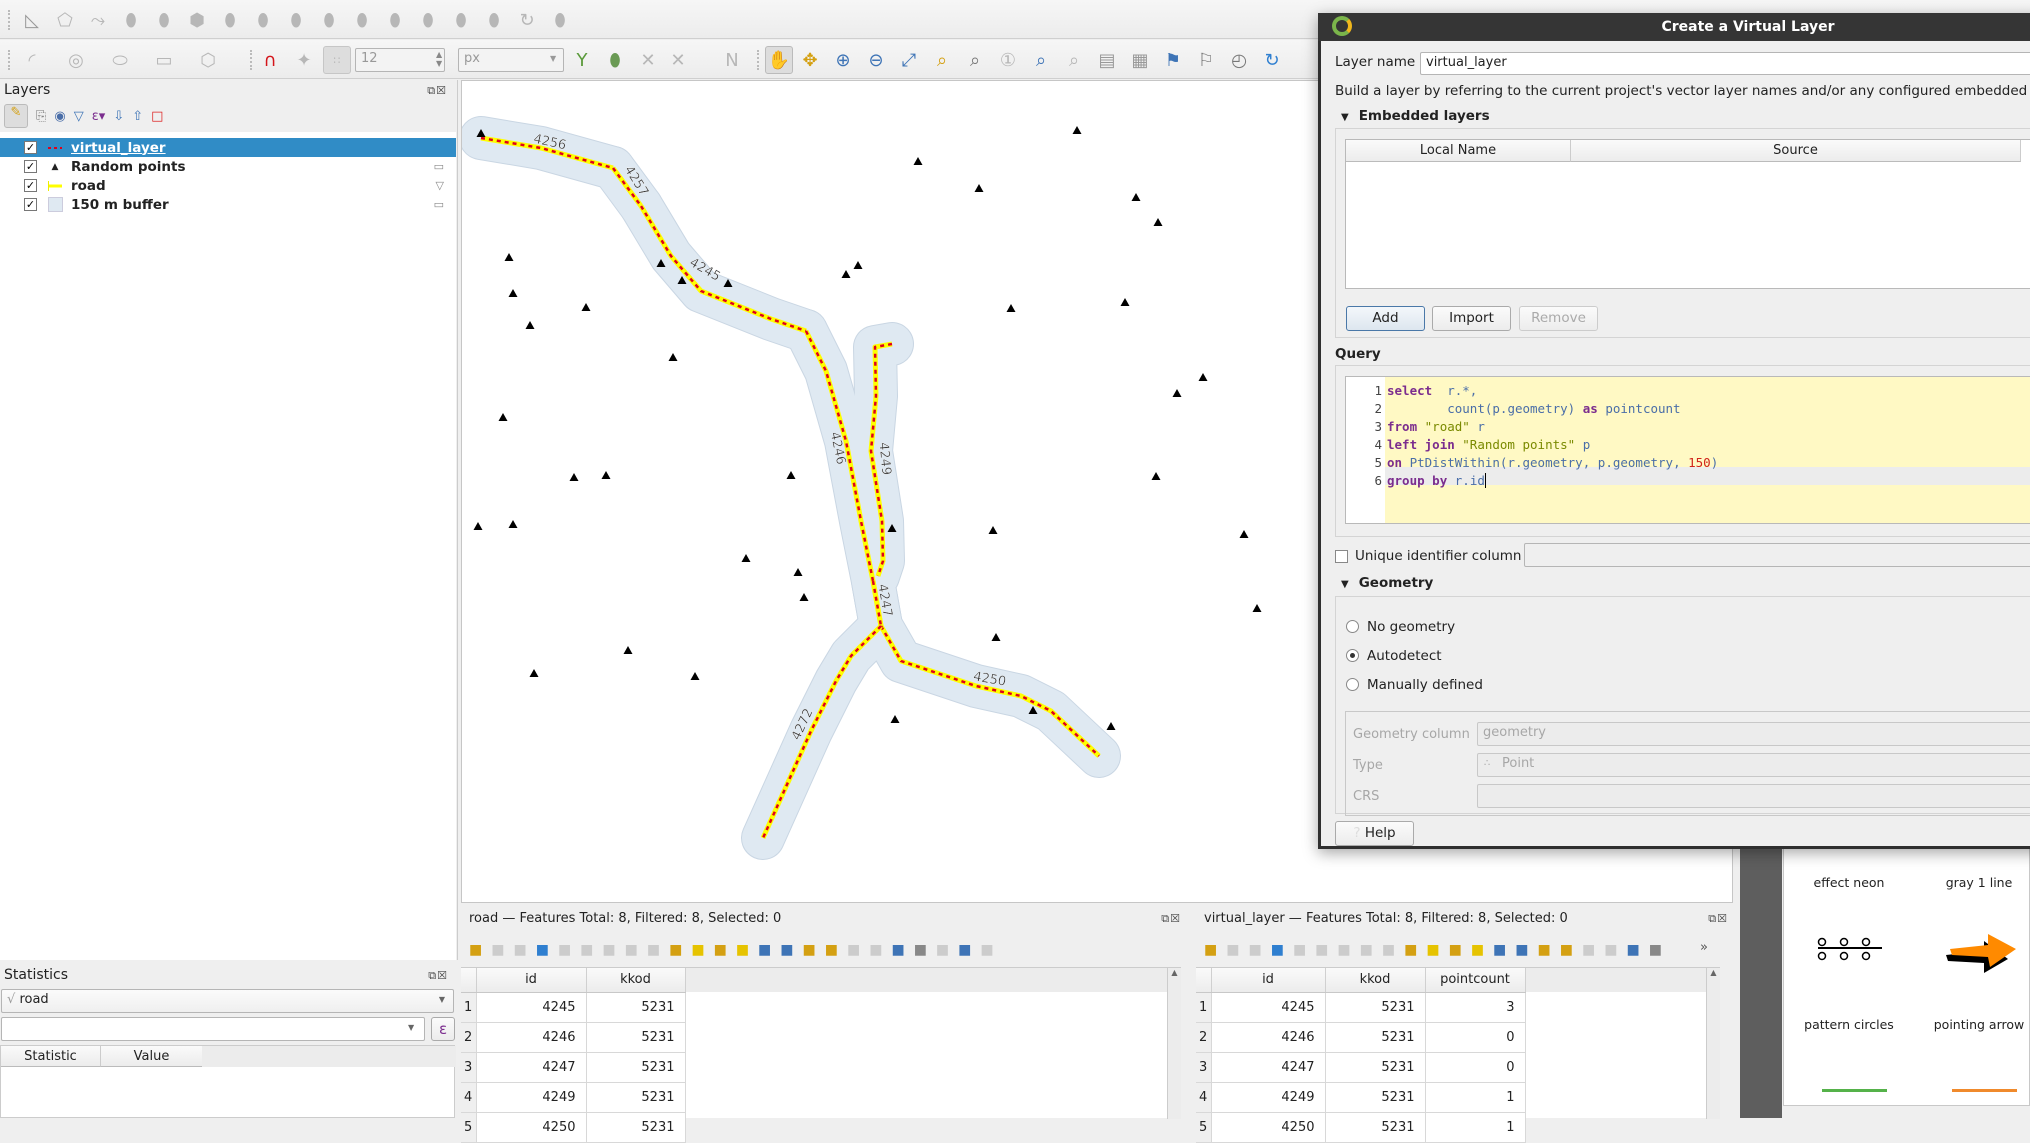 Image resolution: width=2030 pixels, height=1143 pixels. What do you see at coordinates (1796, 151) in the screenshot?
I see `column-header-source: Source` at bounding box center [1796, 151].